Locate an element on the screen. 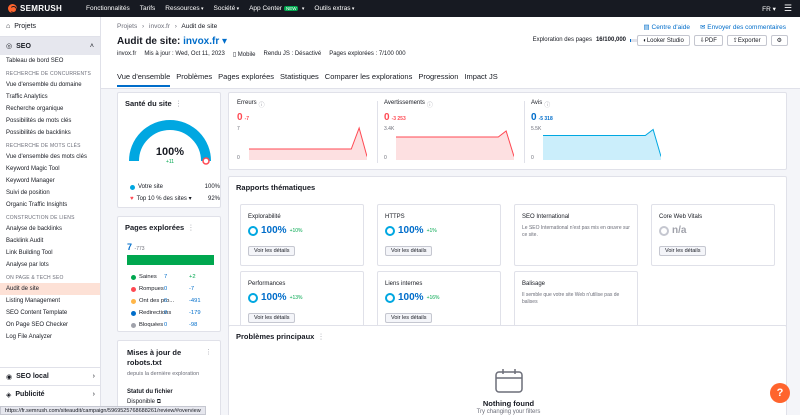  external-link-icon: ⧉ is located at coordinates (158, 402).